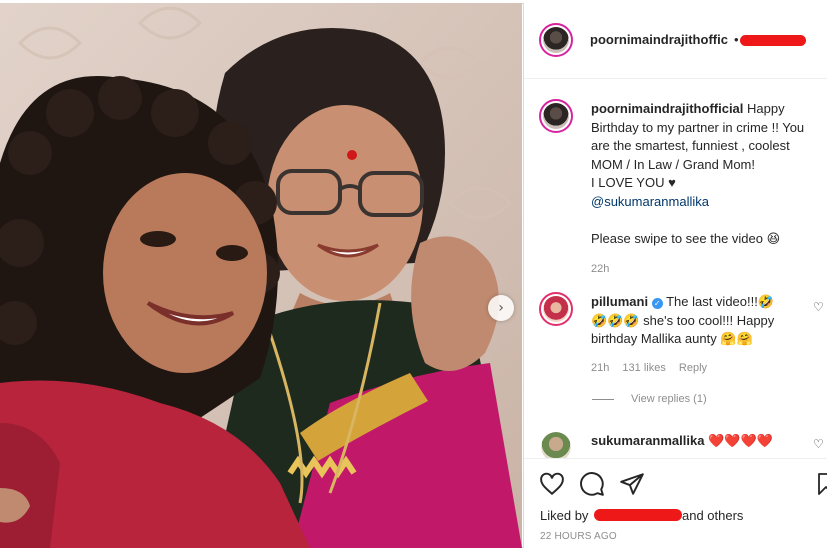  I want to click on caption-line: Please swipe to see the video 😆, so click(686, 238).